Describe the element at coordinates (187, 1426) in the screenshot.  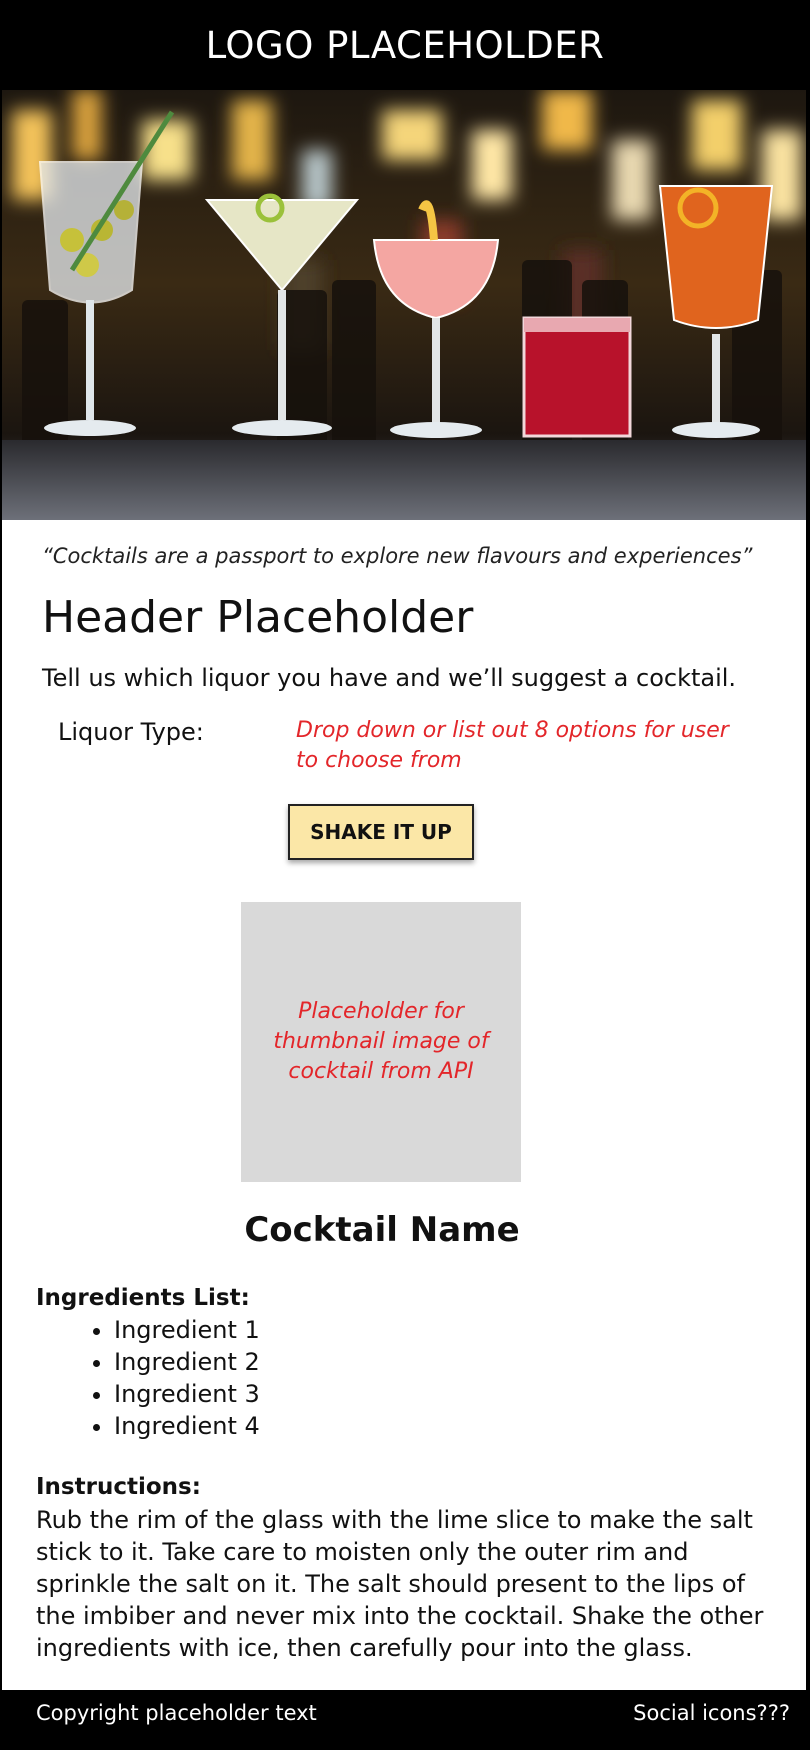
I see `list-item: Ingredient 4` at that location.